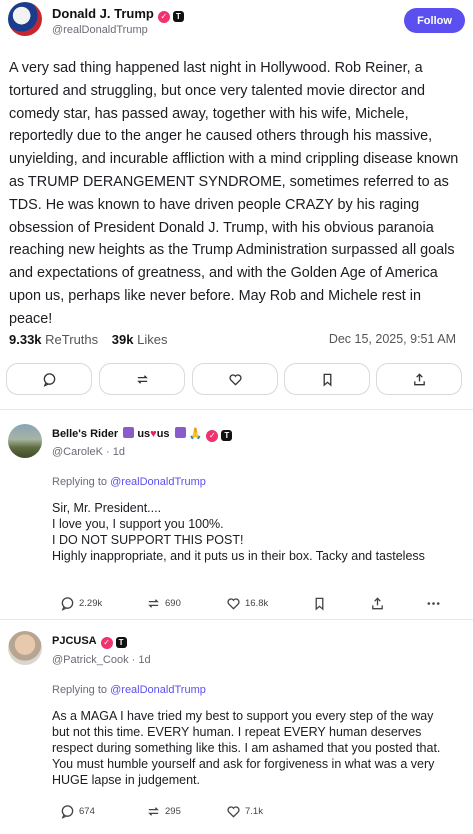 This screenshot has width=473, height=834. Describe the element at coordinates (152, 339) in the screenshot. I see `likes-label: Likes` at that location.